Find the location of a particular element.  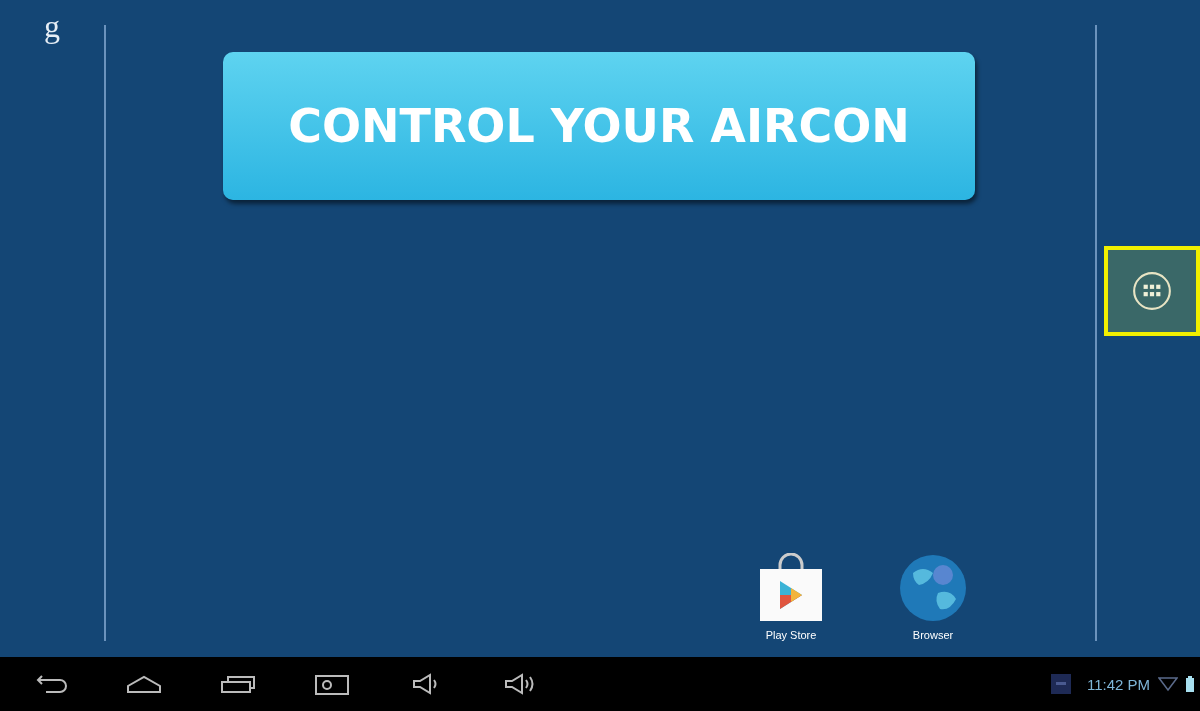

globe-icon is located at coordinates (933, 588).